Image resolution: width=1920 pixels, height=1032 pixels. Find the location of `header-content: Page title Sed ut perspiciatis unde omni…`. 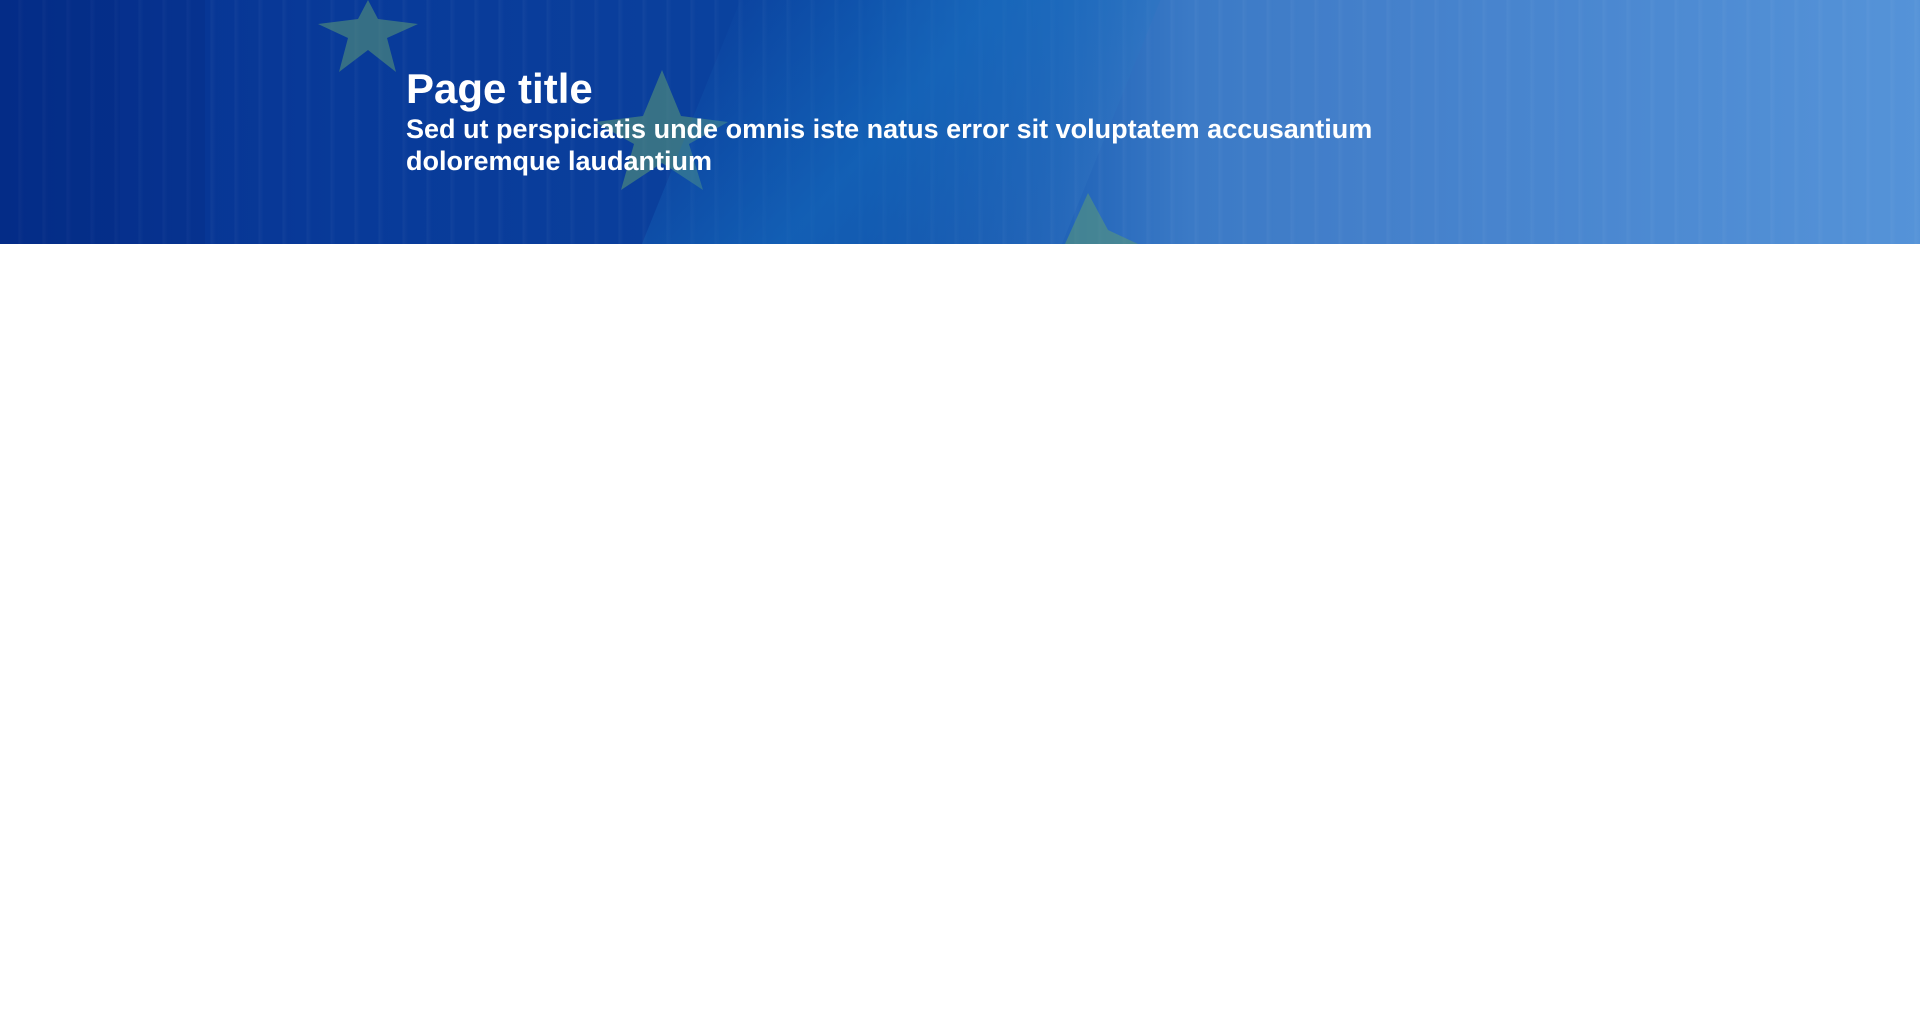

header-content: Page title Sed ut perspiciatis unde omni… is located at coordinates (926, 120).